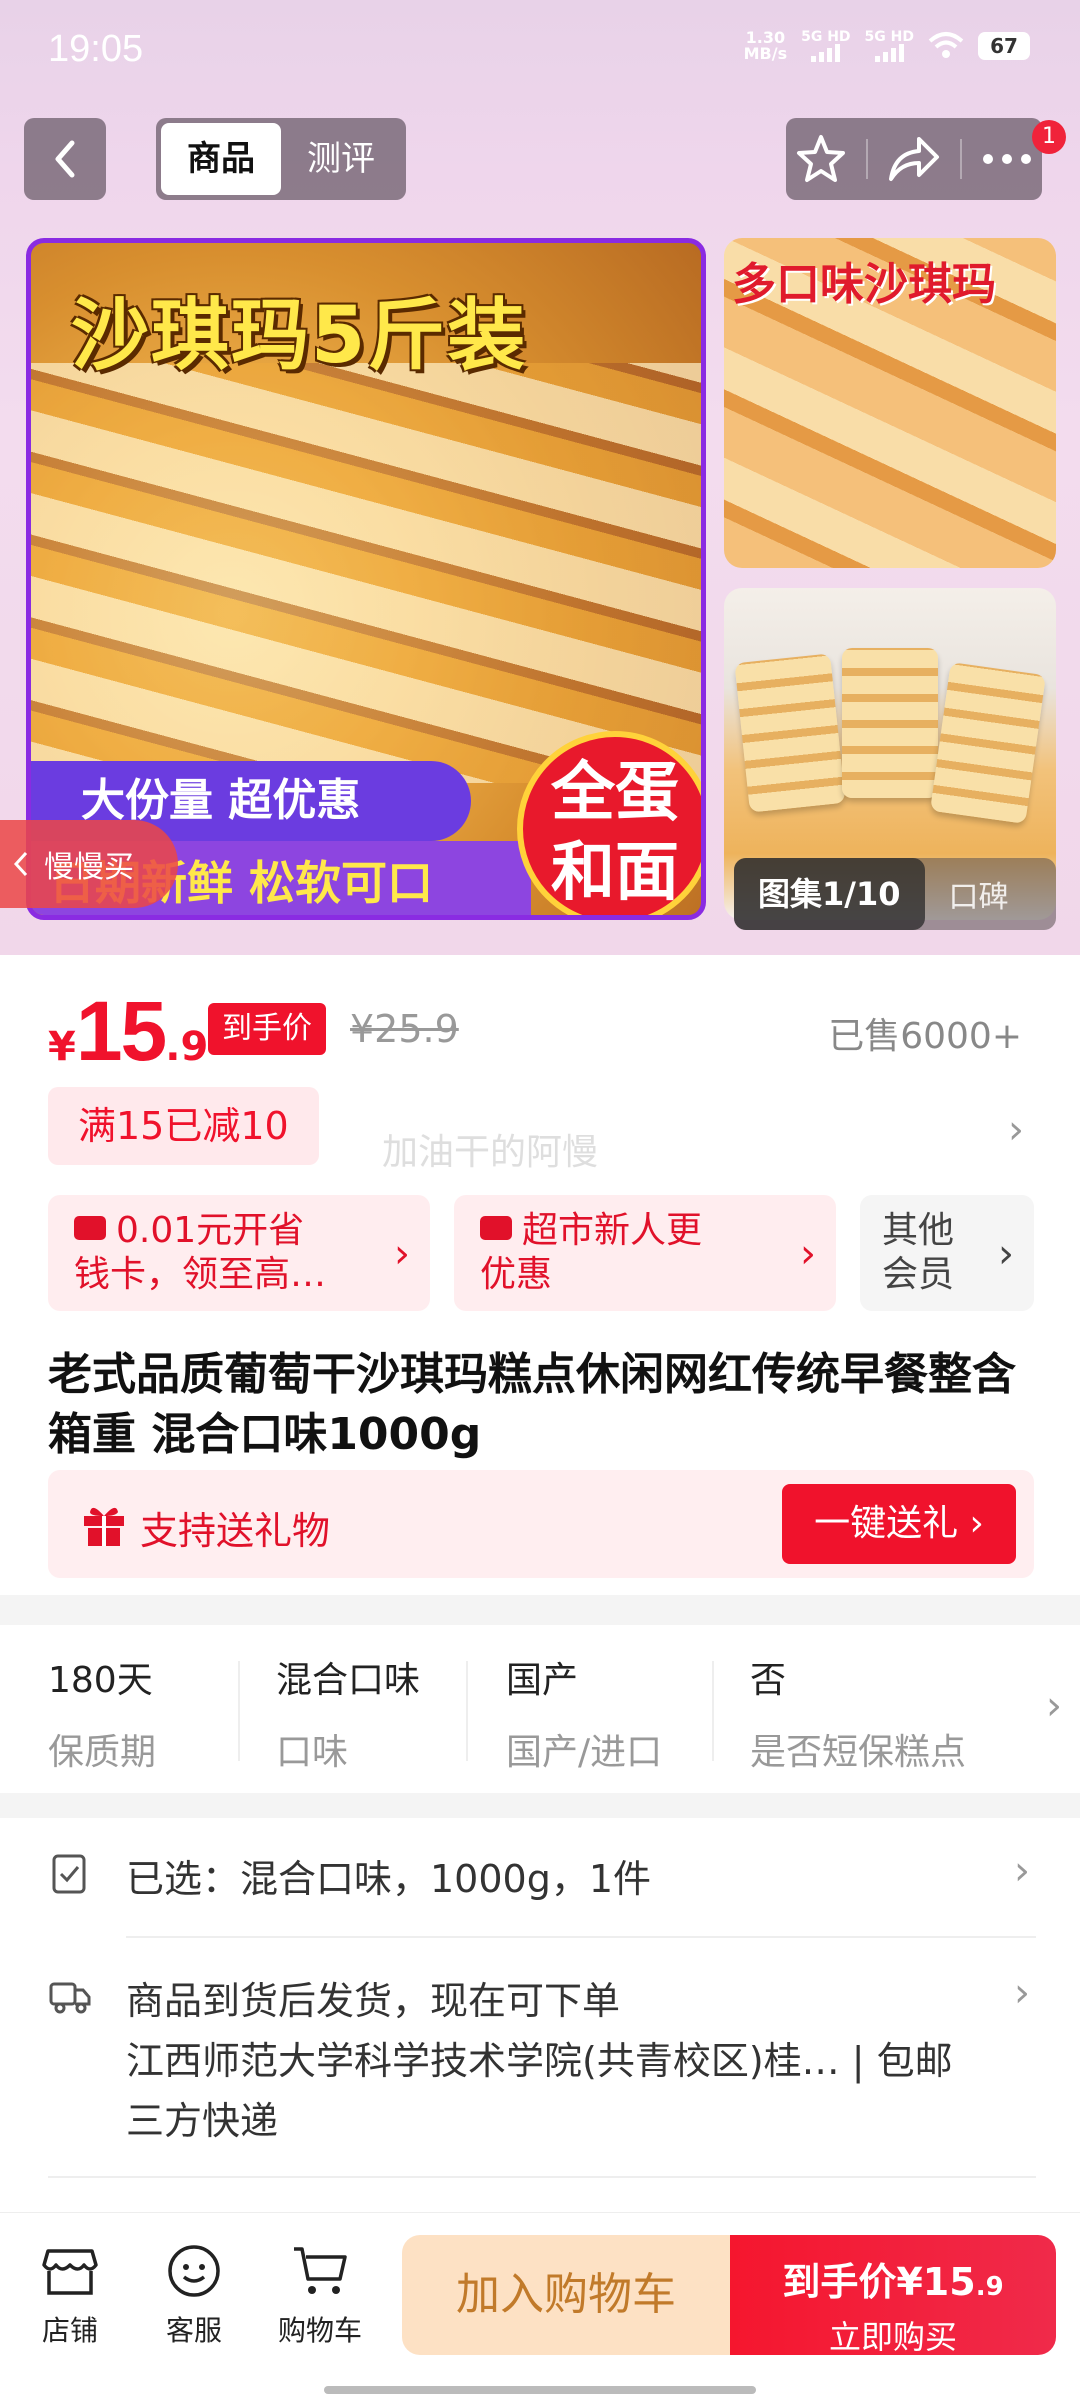  I want to click on spec-value: 混合口味, so click(348, 1680).